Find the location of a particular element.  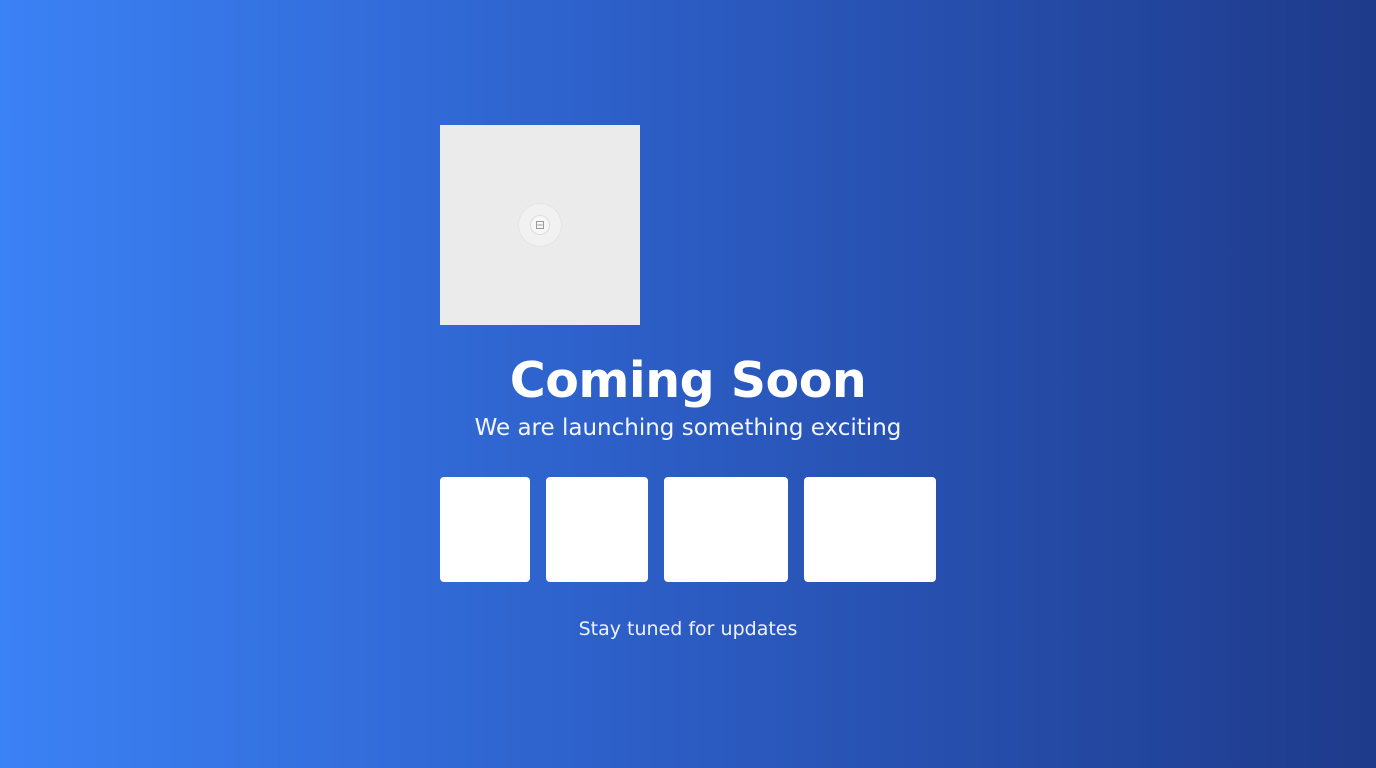

image-placeholder-icon is located at coordinates (540, 225).